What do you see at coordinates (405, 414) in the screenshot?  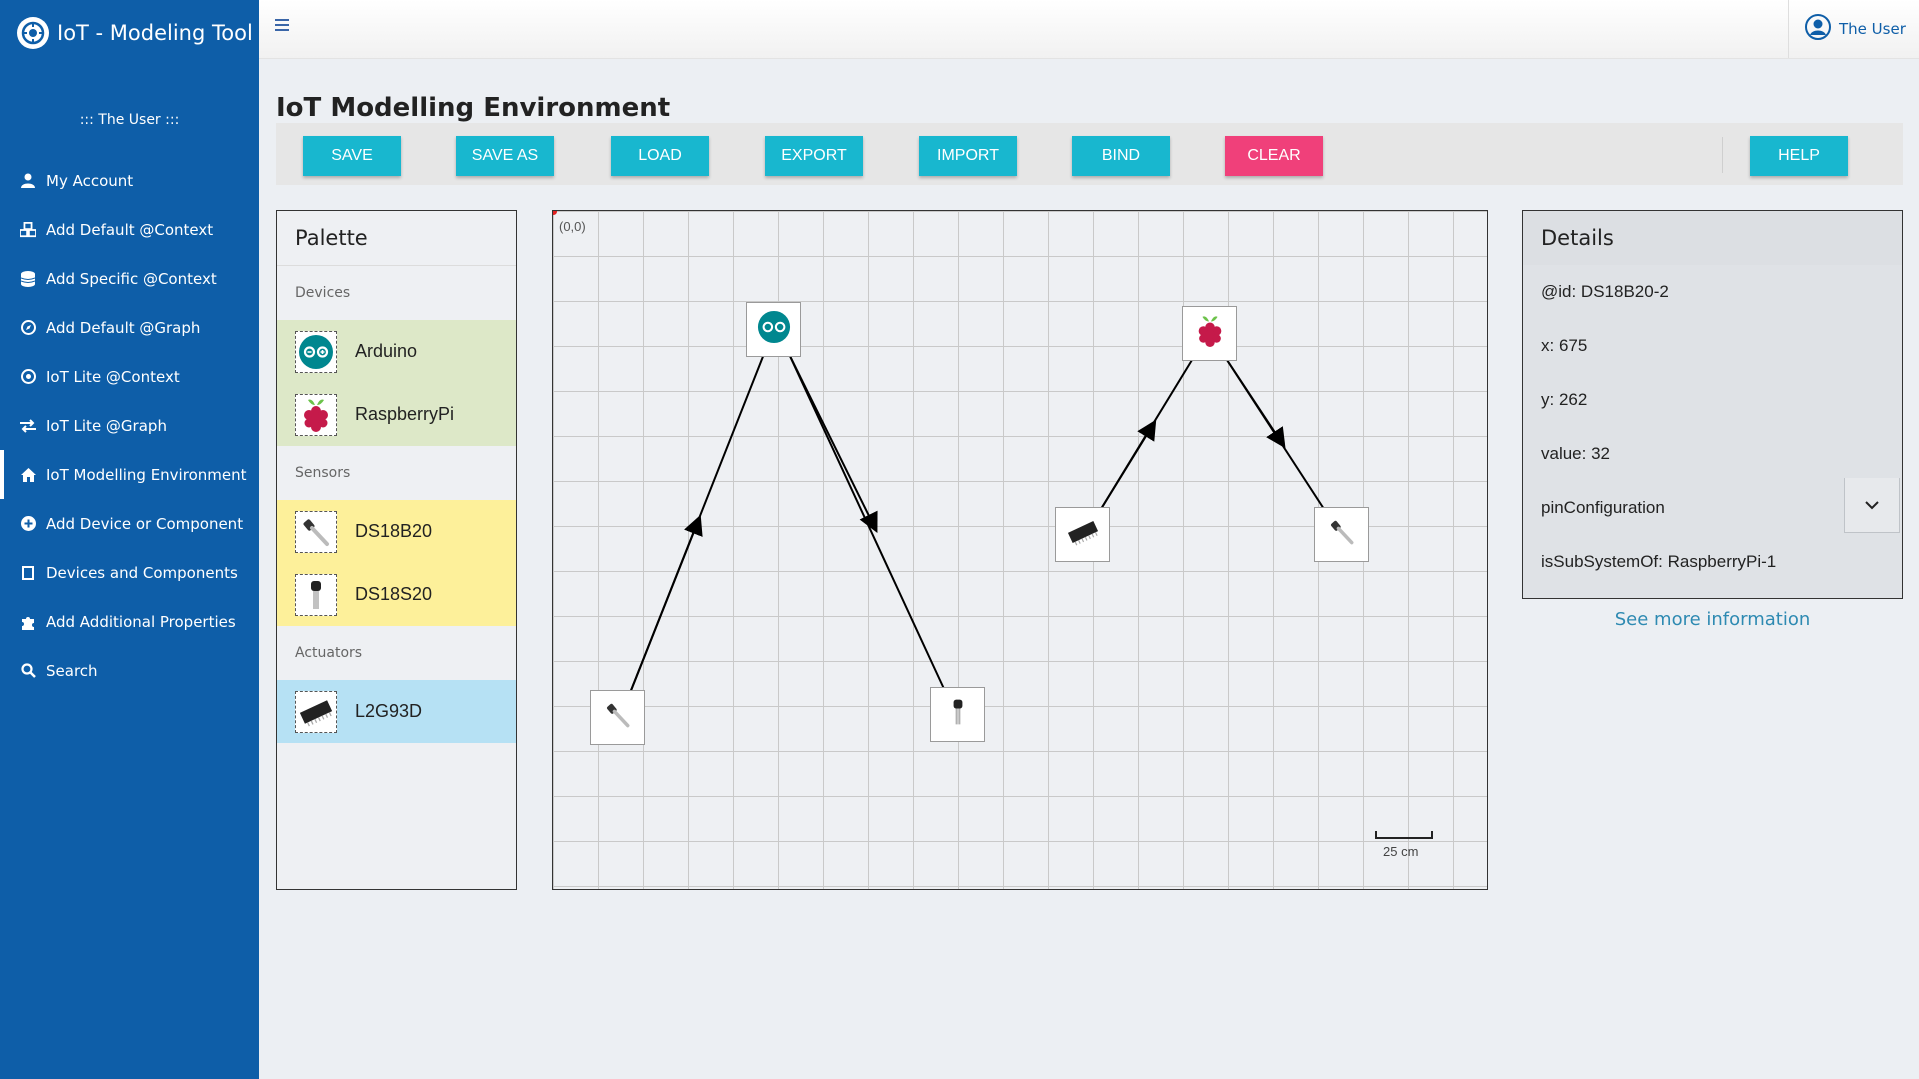 I see `palette-item-label: RaspberryPi` at bounding box center [405, 414].